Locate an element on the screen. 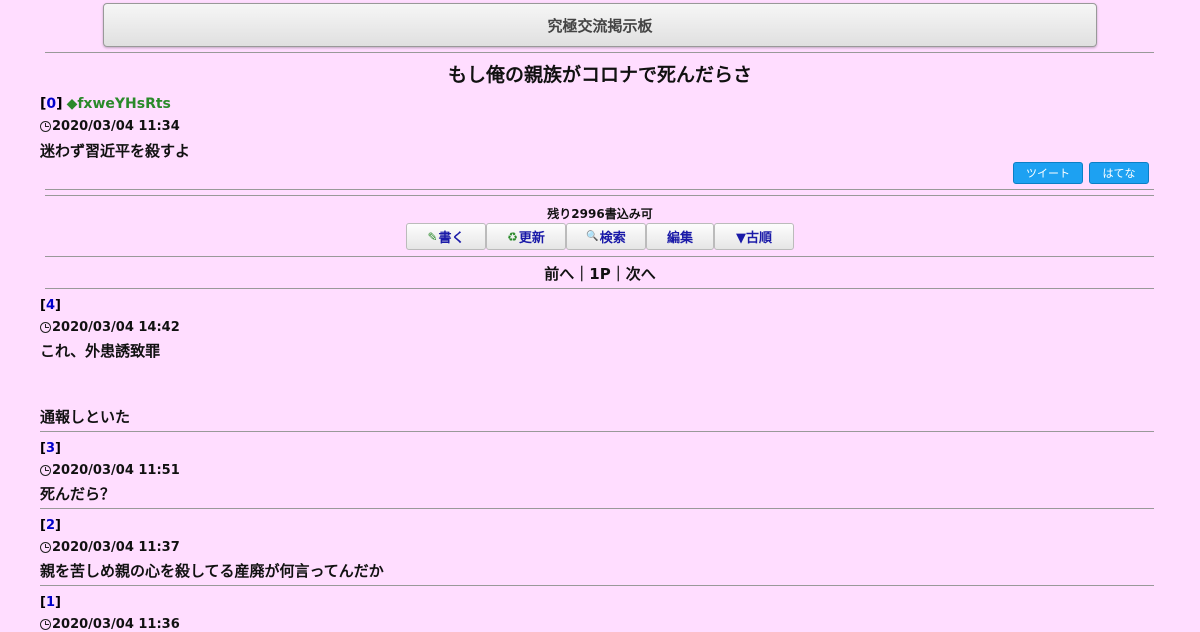 This screenshot has width=1200, height=632. post-body-line: これ、外患誘致罪 is located at coordinates (100, 351).